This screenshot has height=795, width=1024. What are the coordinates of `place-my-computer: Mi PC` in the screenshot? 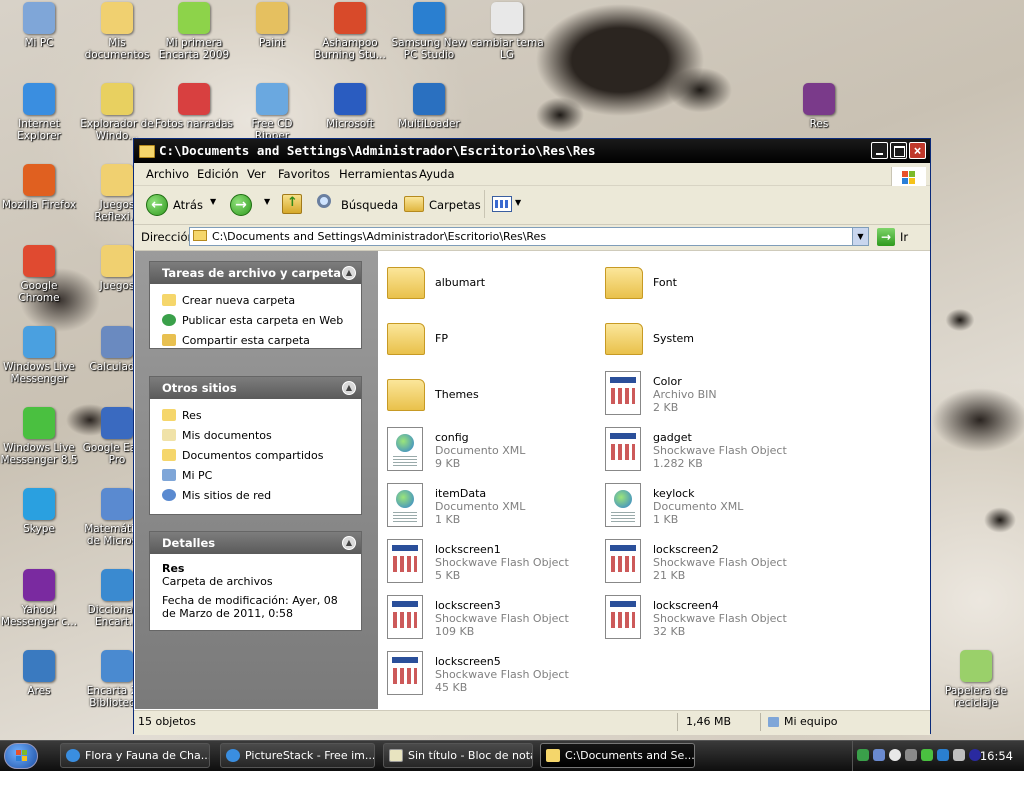 It's located at (187, 475).